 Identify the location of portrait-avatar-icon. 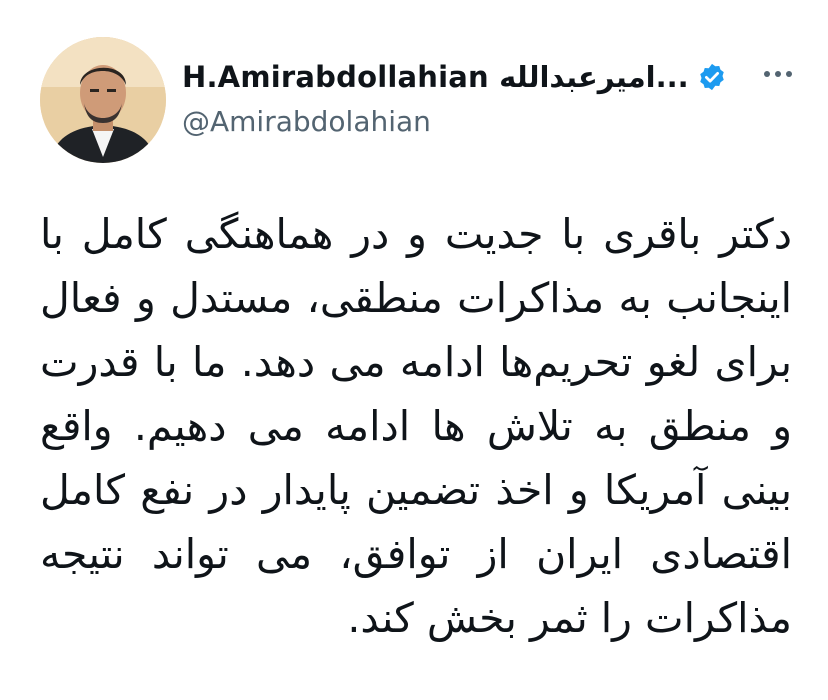
(103, 100).